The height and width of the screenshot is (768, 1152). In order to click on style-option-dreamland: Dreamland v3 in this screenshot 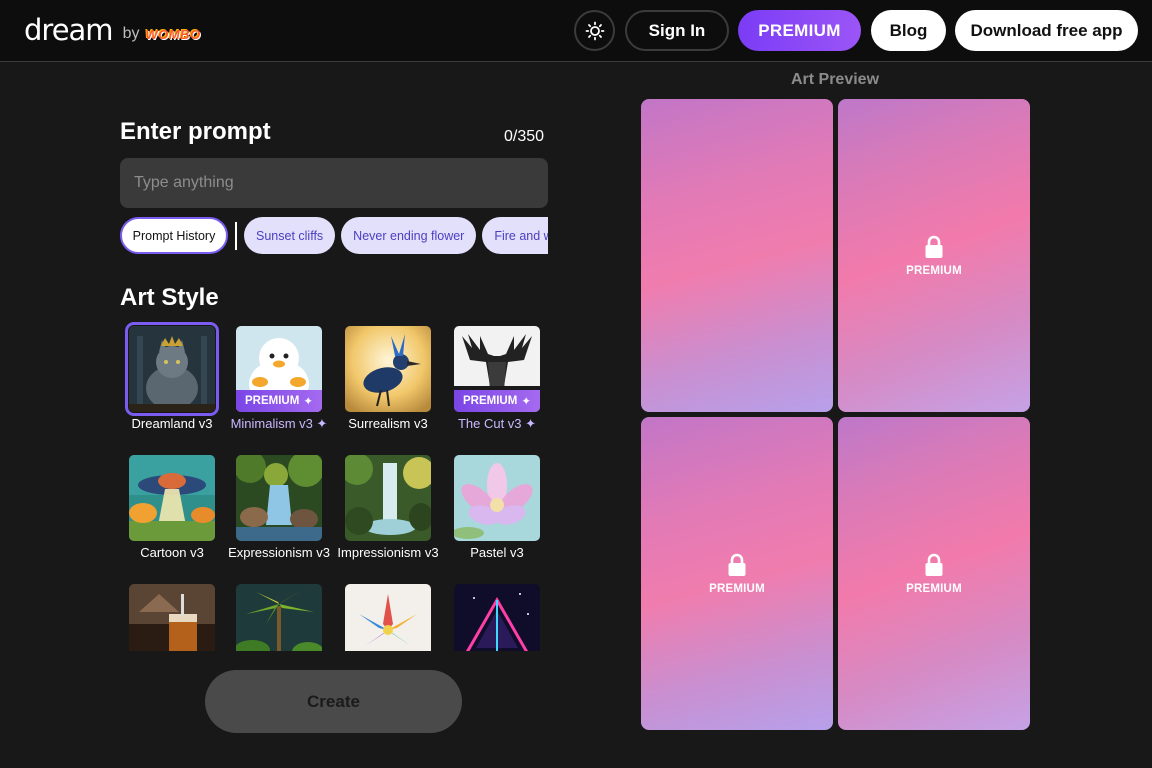, I will do `click(172, 376)`.